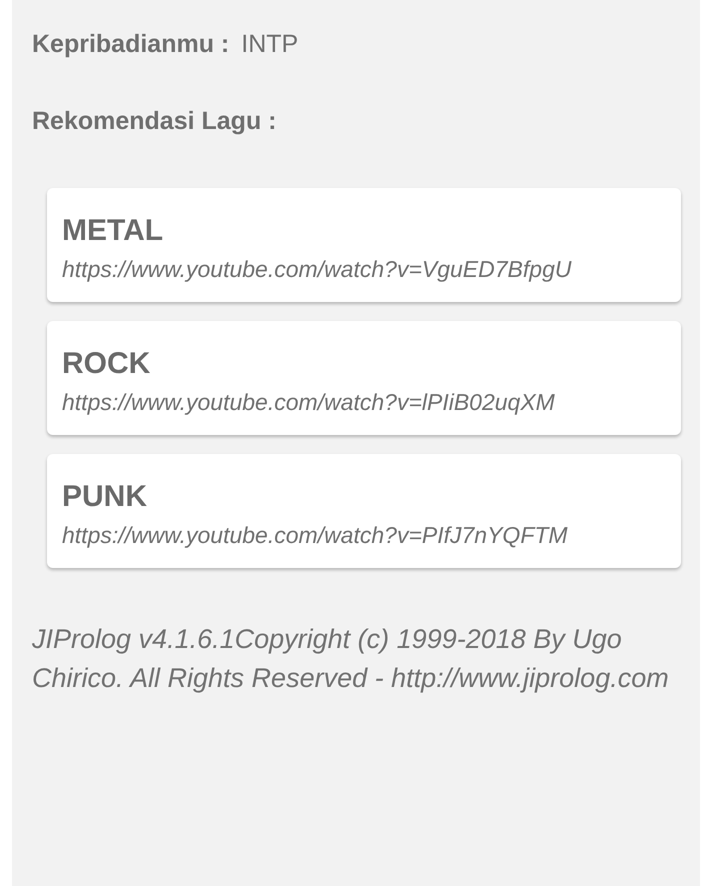 The height and width of the screenshot is (886, 702). I want to click on song-card: ROCK https://www.youtube.com/watch?v=lPIiB02uqXM, so click(364, 378).